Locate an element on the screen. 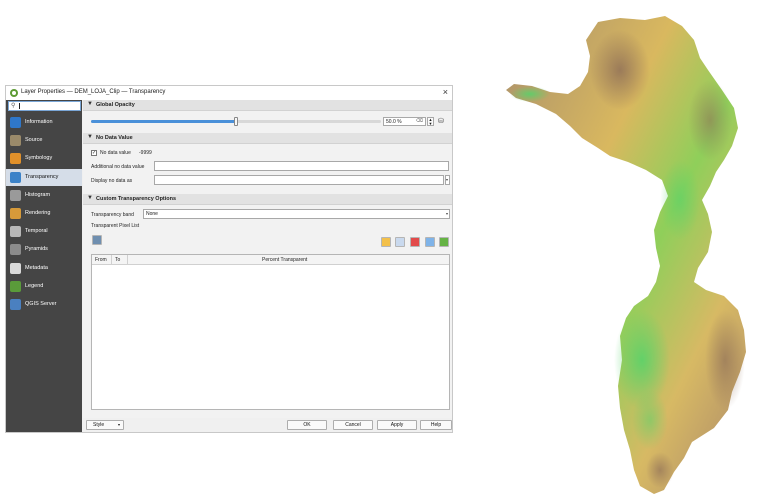  sidebar-item-metadata: Metadata is located at coordinates (44, 268).